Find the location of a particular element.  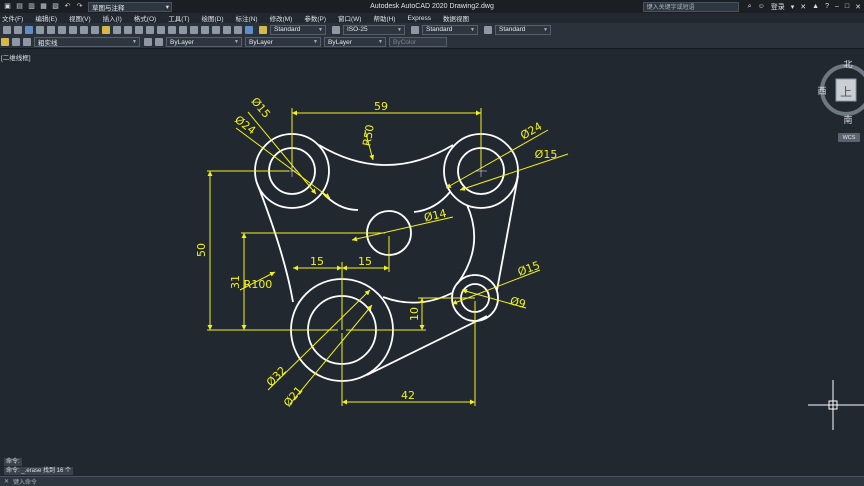

pan-icon is located at coordinates (139, 29).